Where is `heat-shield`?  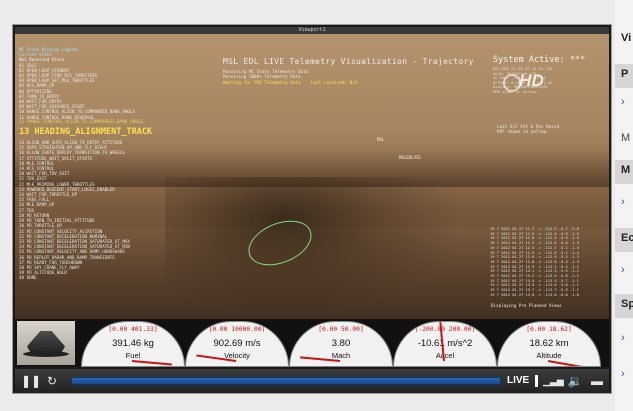 heat-shield is located at coordinates (46, 354).